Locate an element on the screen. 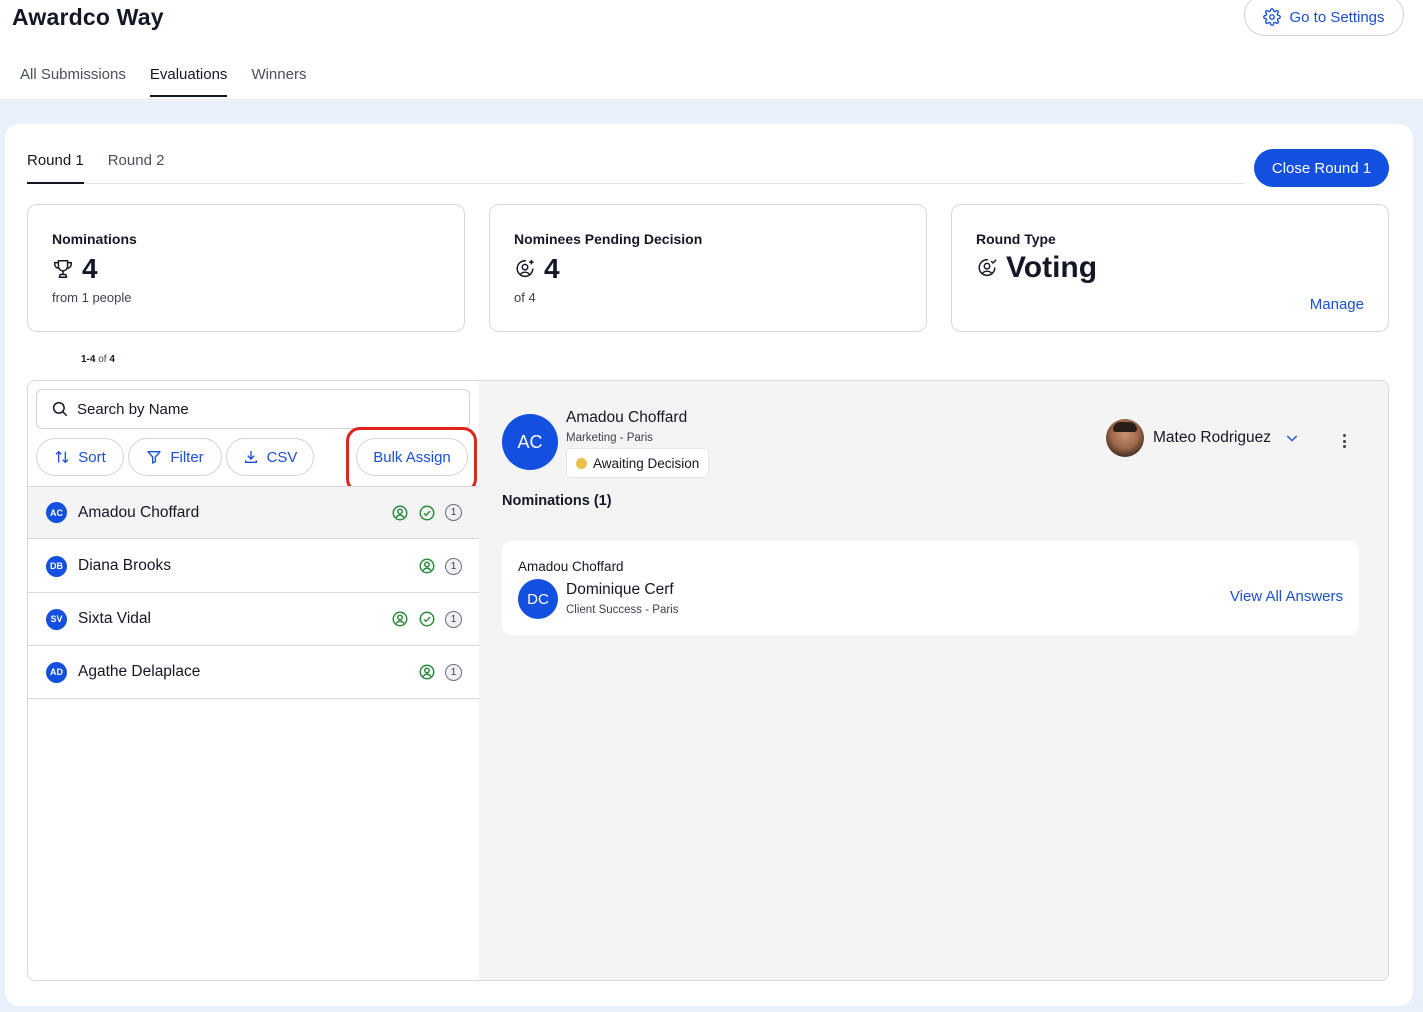 Image resolution: width=1423 pixels, height=1012 pixels. go-to-settings-label: Go to Settings is located at coordinates (1337, 17).